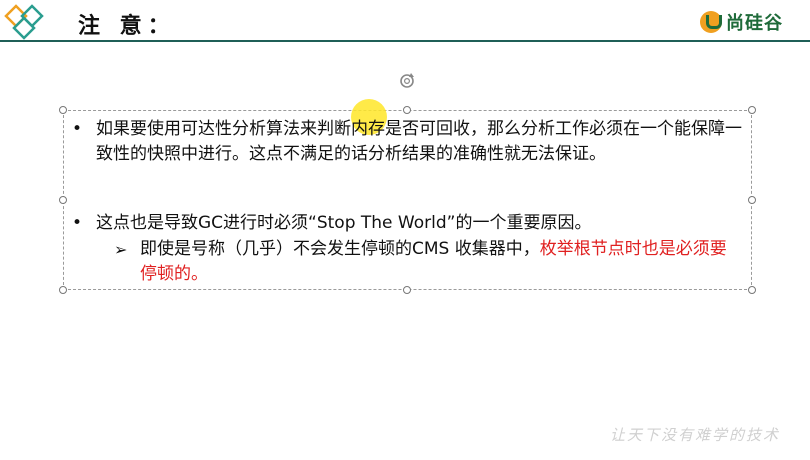 This screenshot has width=810, height=460. Describe the element at coordinates (754, 23) in the screenshot. I see `brand-logo-text: 尚硅谷` at that location.